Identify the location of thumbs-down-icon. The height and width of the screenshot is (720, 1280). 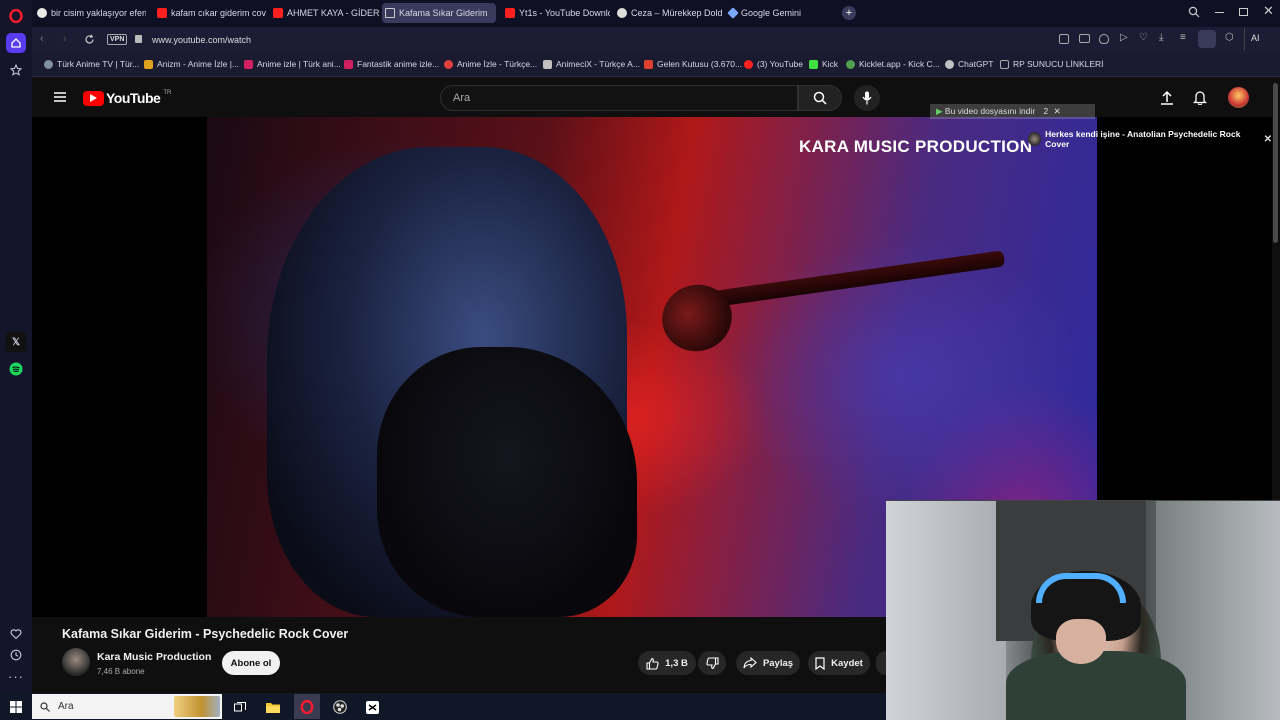
(712, 662).